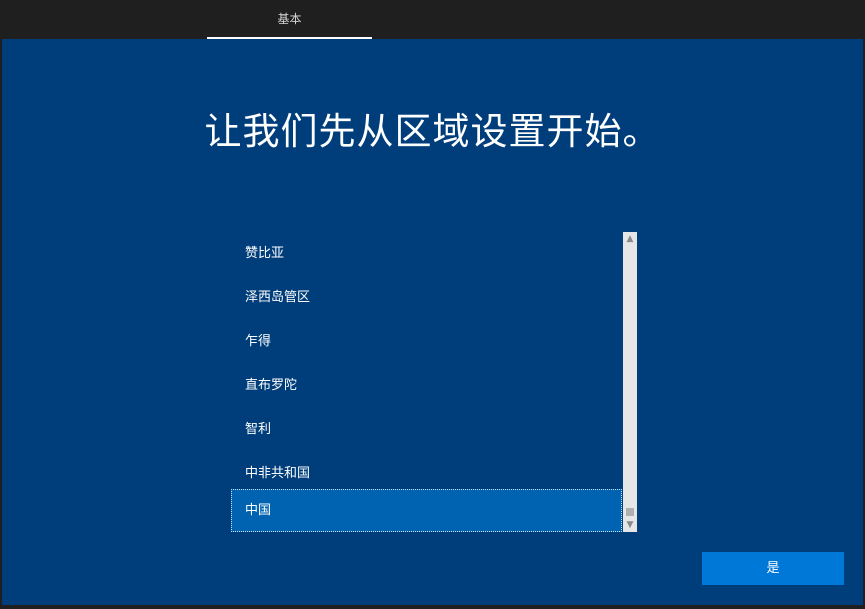  What do you see at coordinates (426, 510) in the screenshot?
I see `list-item-china: 中国` at bounding box center [426, 510].